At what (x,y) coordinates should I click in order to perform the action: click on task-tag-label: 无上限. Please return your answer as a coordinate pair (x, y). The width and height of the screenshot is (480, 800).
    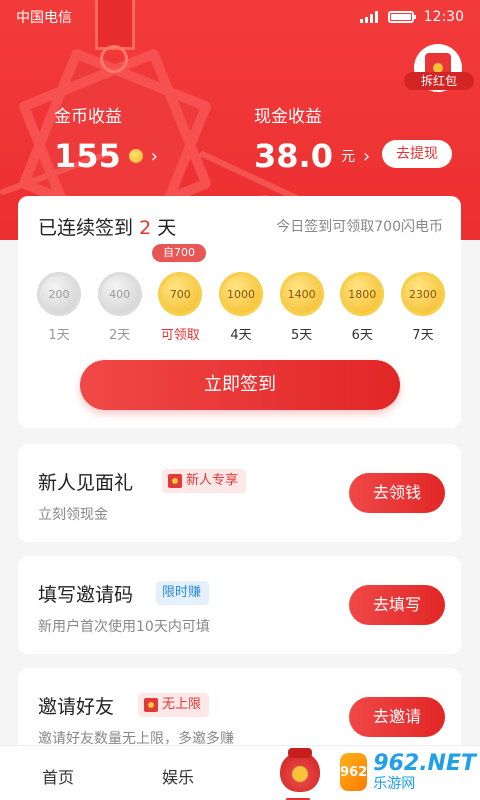
    Looking at the image, I should click on (182, 704).